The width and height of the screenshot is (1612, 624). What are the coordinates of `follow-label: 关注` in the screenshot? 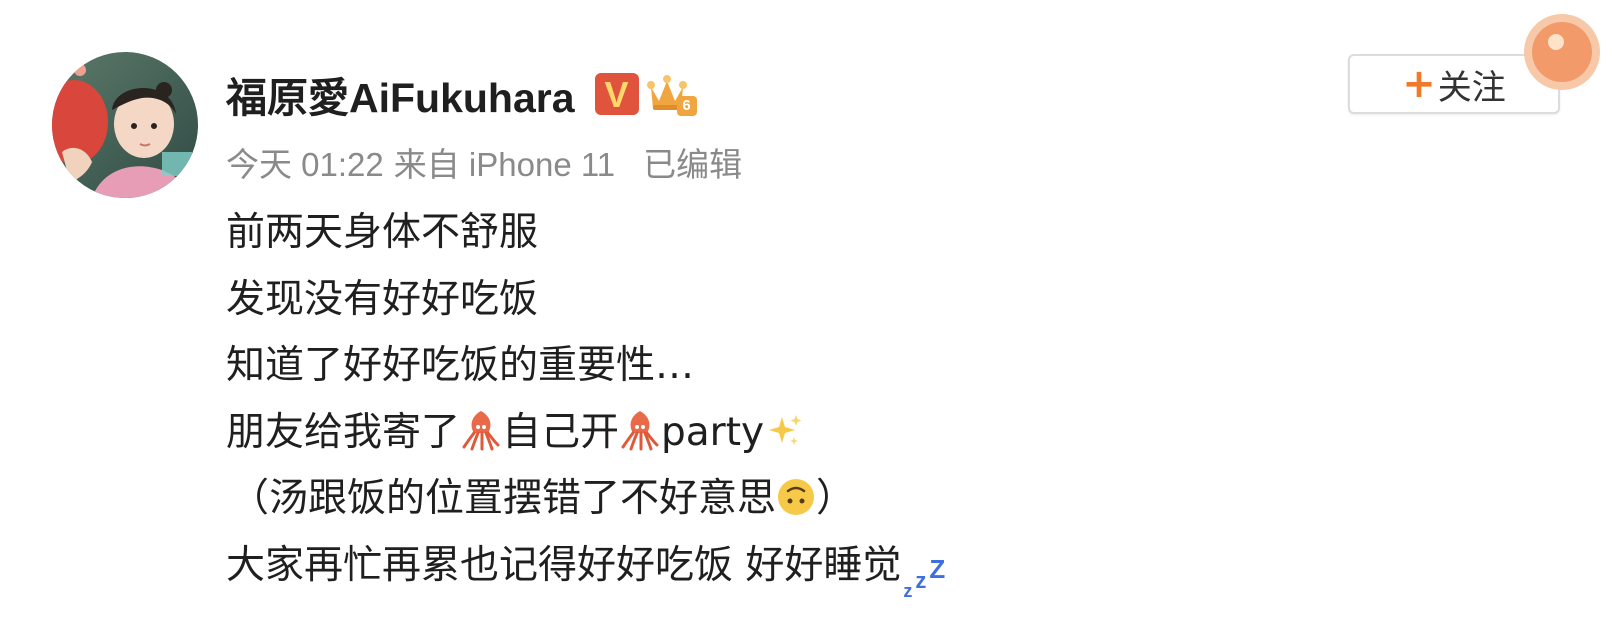 It's located at (1471, 87).